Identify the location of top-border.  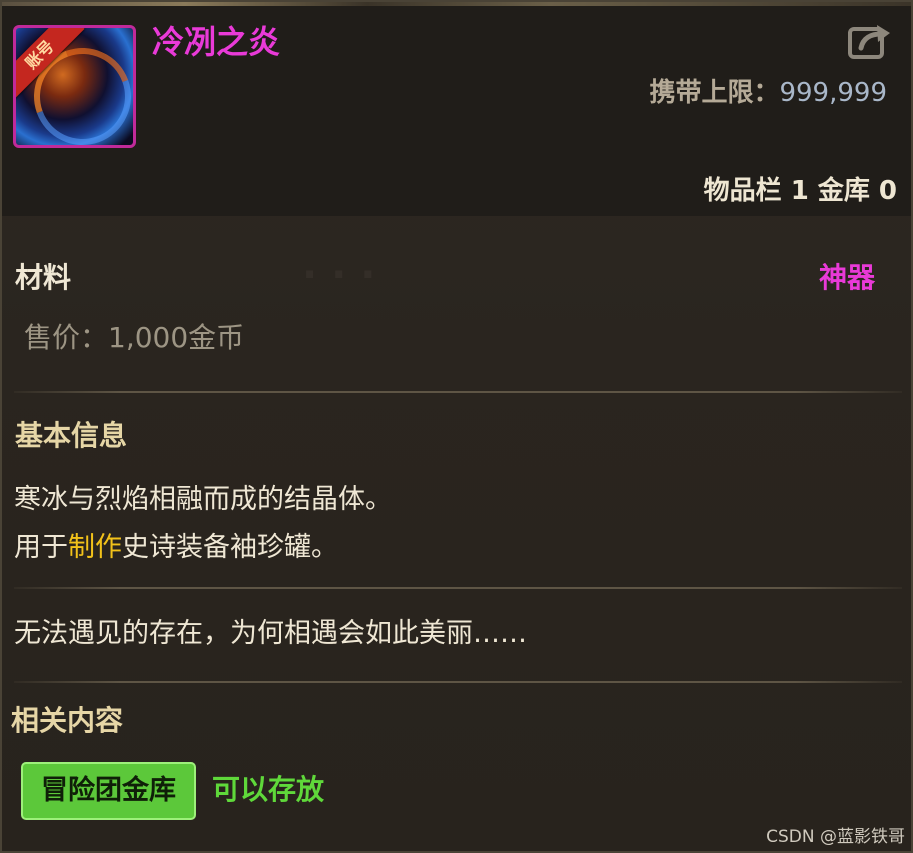
(456, 4).